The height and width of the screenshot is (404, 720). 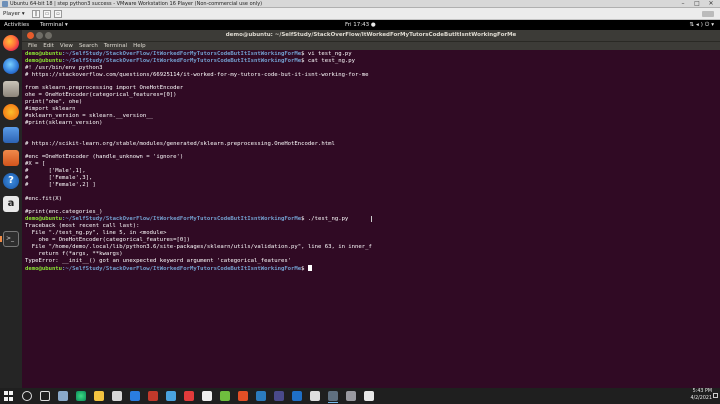 What do you see at coordinates (66, 46) in the screenshot?
I see `menu-view: View` at bounding box center [66, 46].